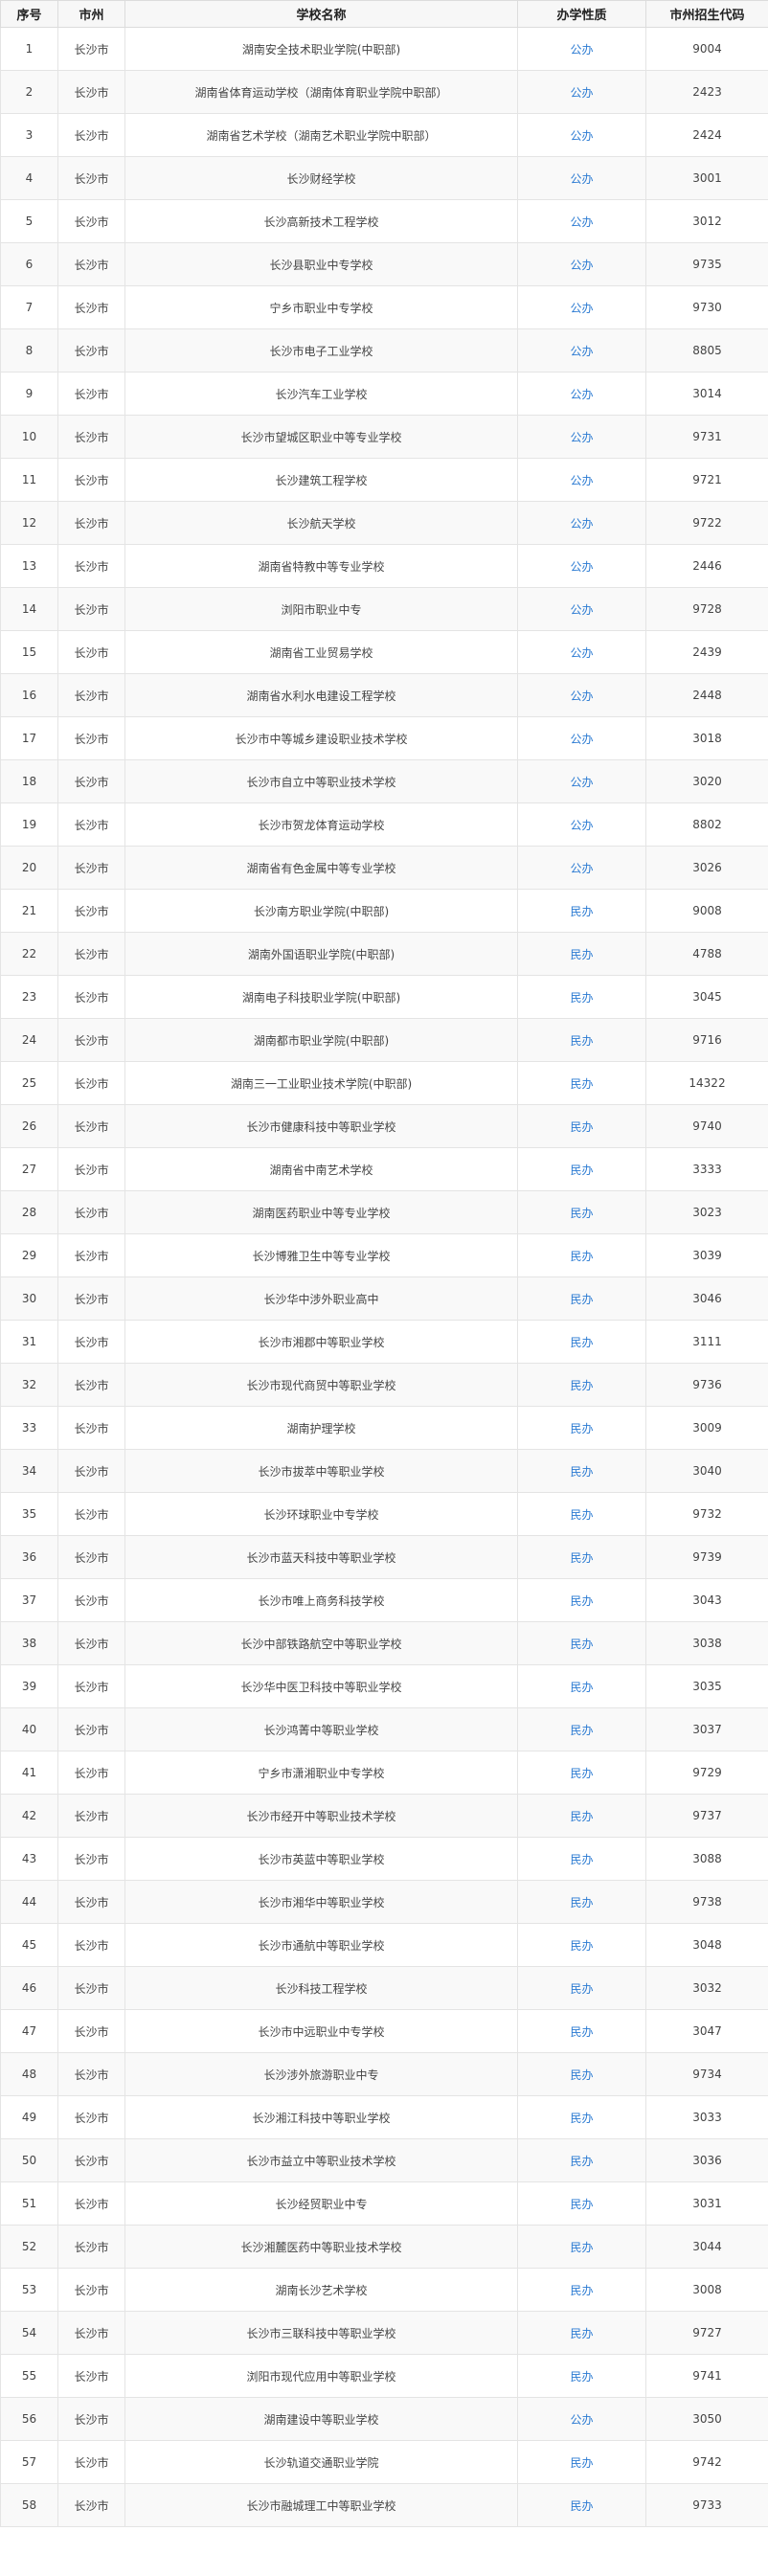 The width and height of the screenshot is (768, 2576). I want to click on cell-enrollment-code: 3018, so click(706, 738).